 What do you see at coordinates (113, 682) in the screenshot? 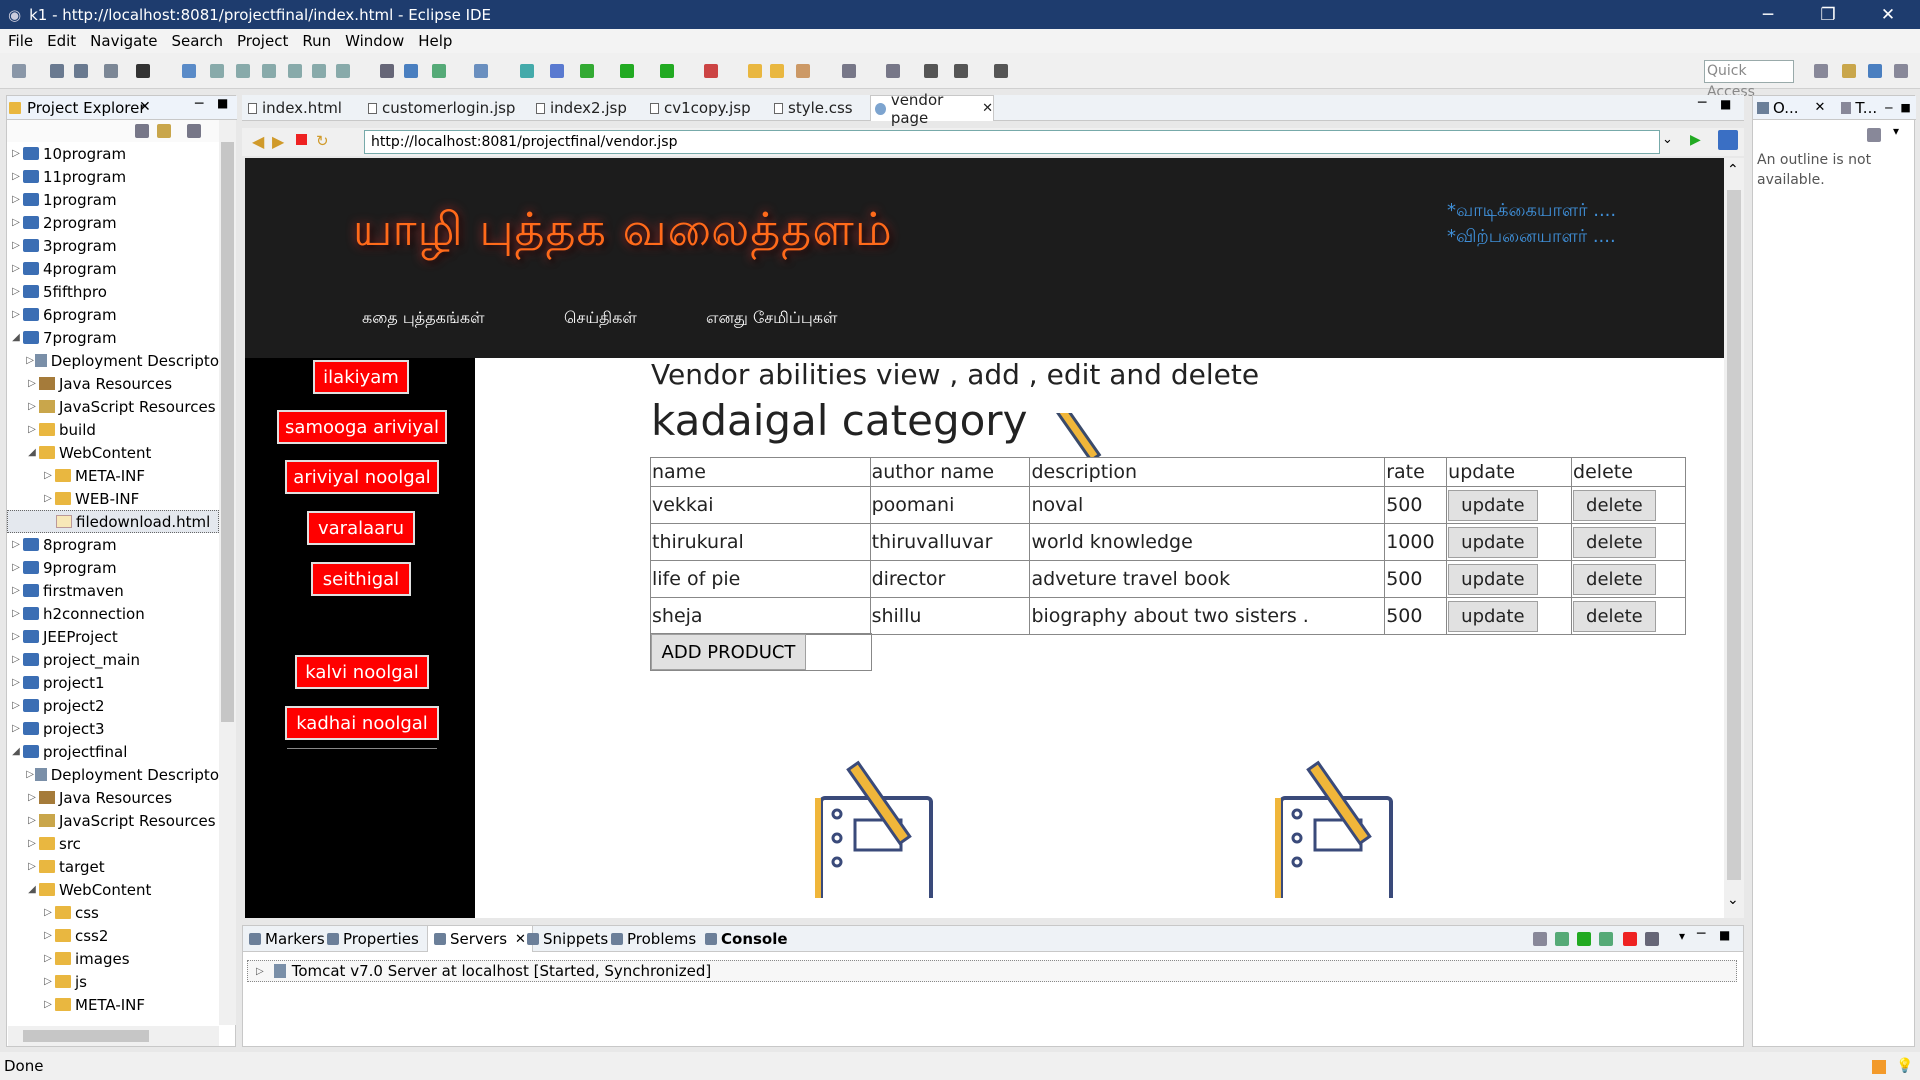
I see `tree-item: ▷ project1` at bounding box center [113, 682].